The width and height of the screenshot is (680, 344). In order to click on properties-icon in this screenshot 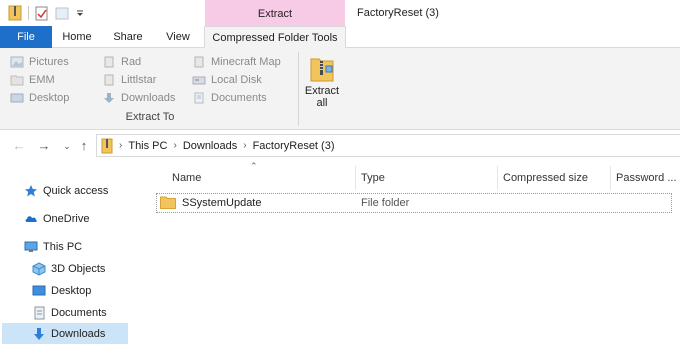, I will do `click(42, 13)`.